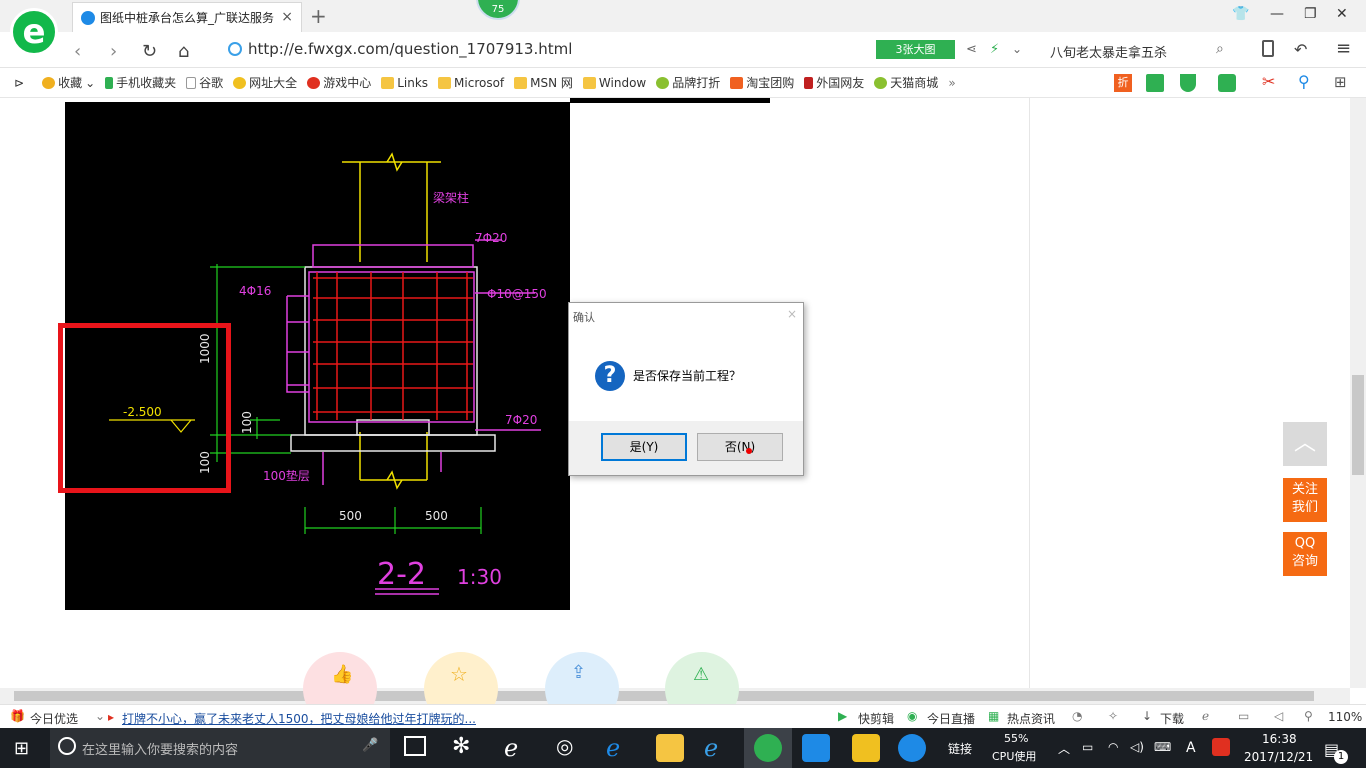 This screenshot has width=1366, height=768. What do you see at coordinates (1278, 716) in the screenshot?
I see `mute-icon: ◁` at bounding box center [1278, 716].